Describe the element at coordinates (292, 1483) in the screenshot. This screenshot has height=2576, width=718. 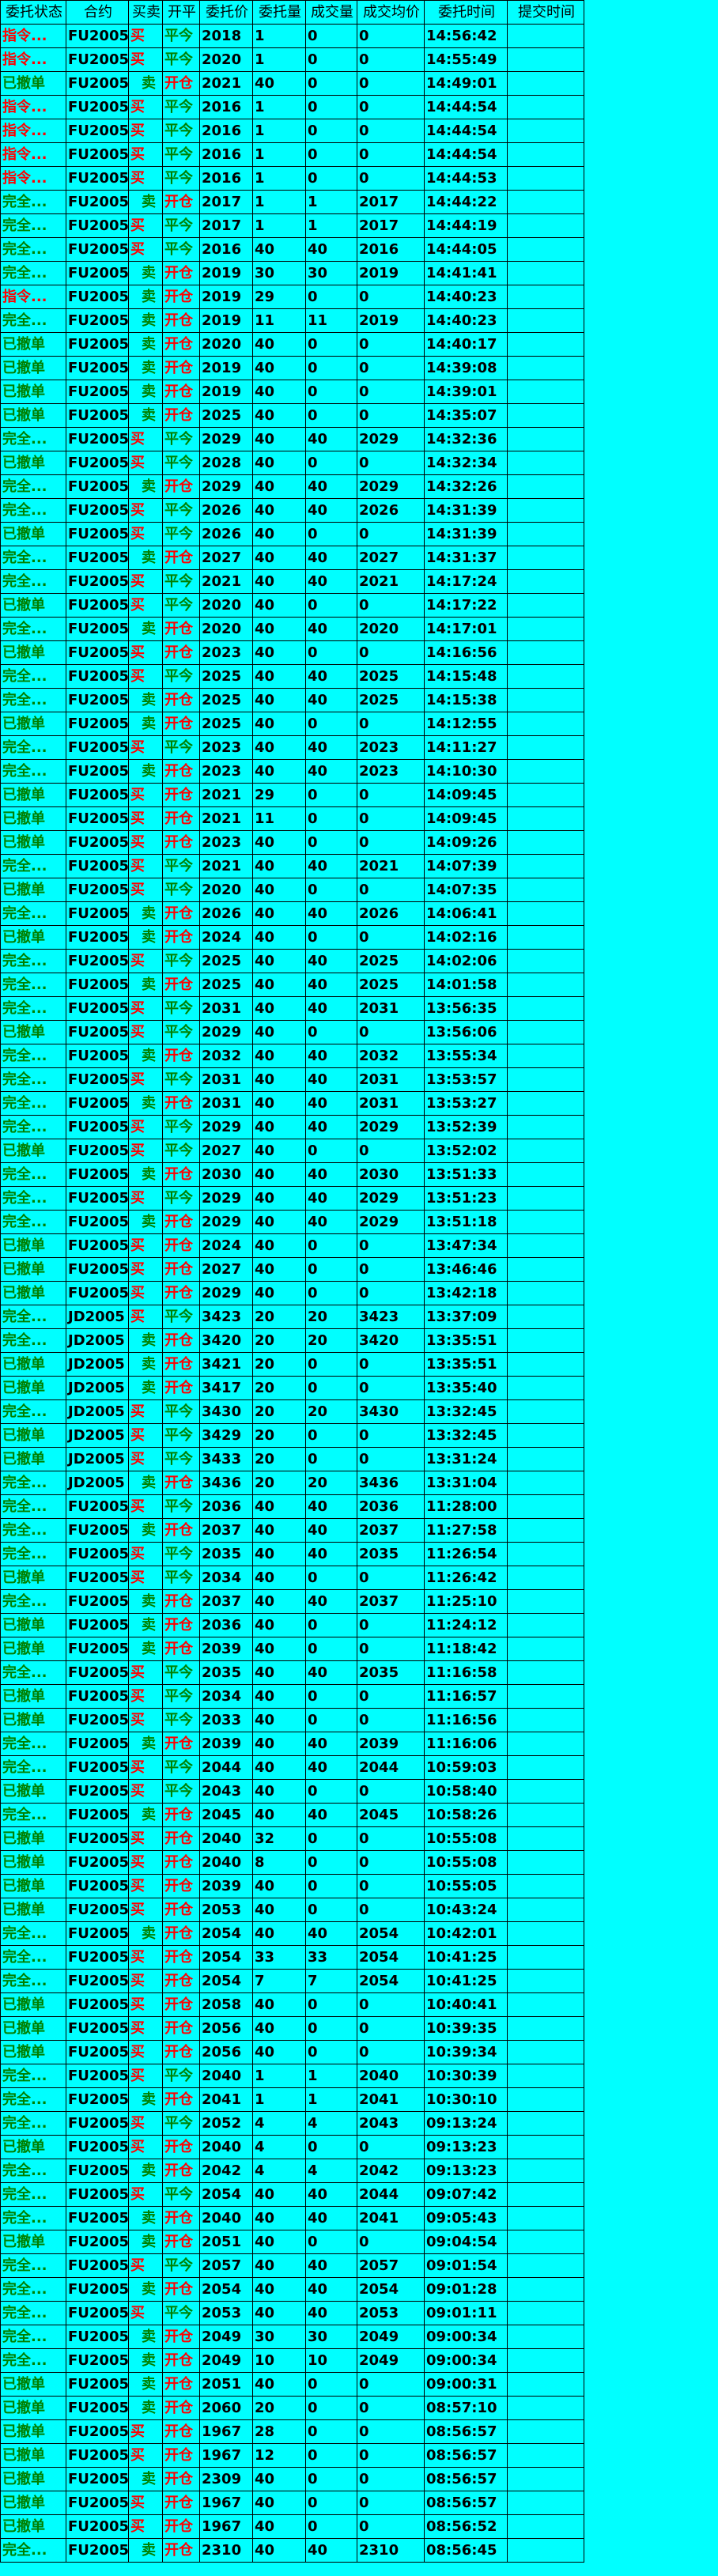
I see `table-row: 完全... JD2005 卖开仓 3436 20 20 3436 13:31:04` at that location.